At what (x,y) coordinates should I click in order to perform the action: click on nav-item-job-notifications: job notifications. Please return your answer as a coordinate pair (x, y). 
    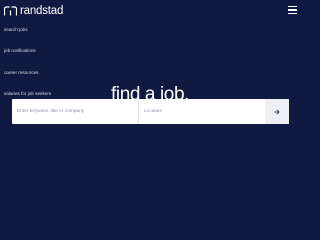
    Looking at the image, I should click on (20, 50).